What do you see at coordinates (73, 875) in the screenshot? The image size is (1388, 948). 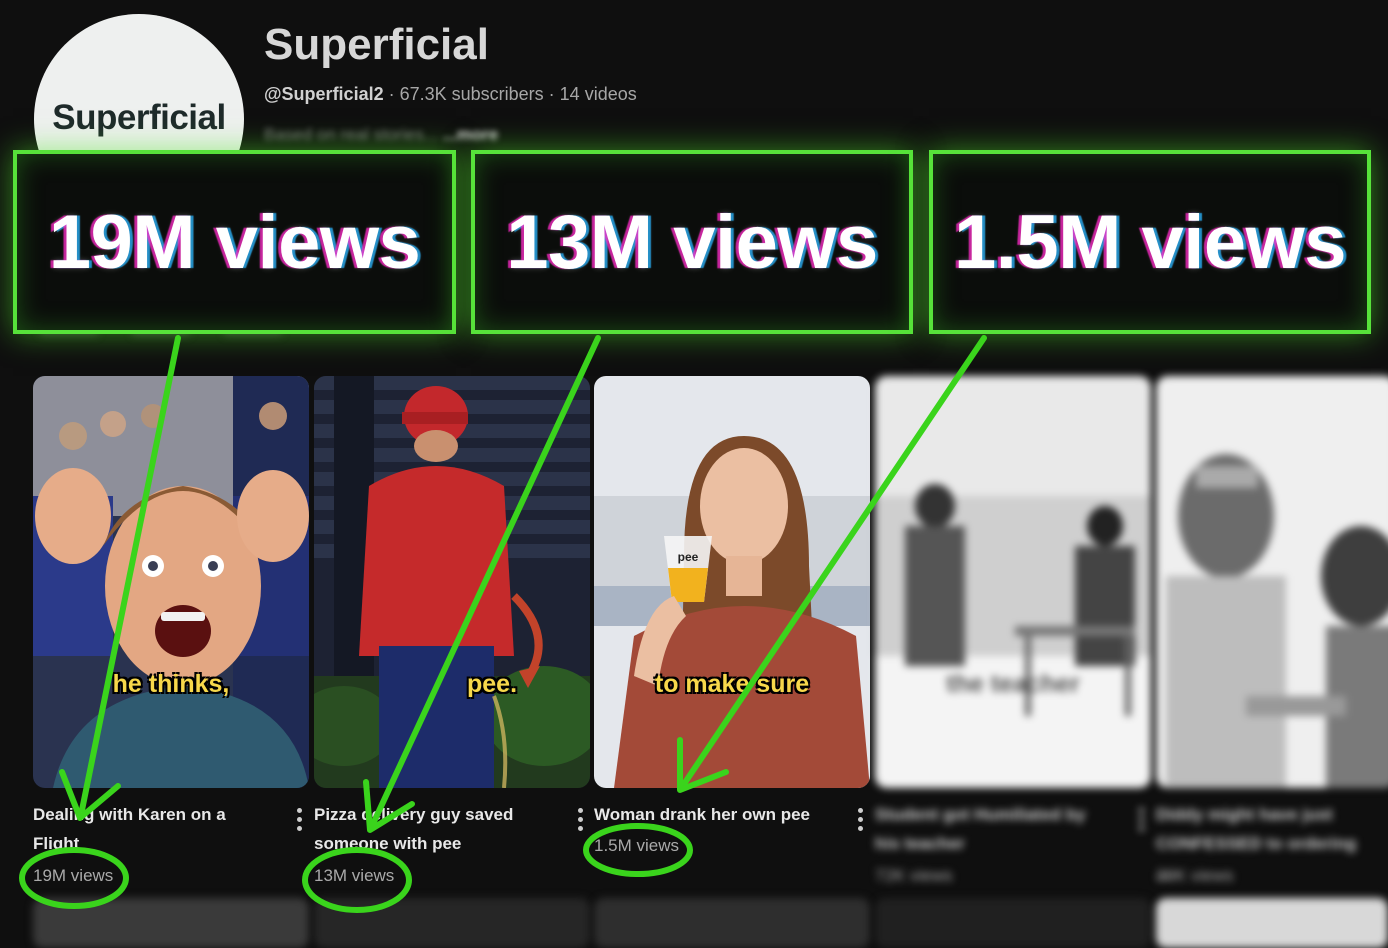 I see `view-count: 19M views` at bounding box center [73, 875].